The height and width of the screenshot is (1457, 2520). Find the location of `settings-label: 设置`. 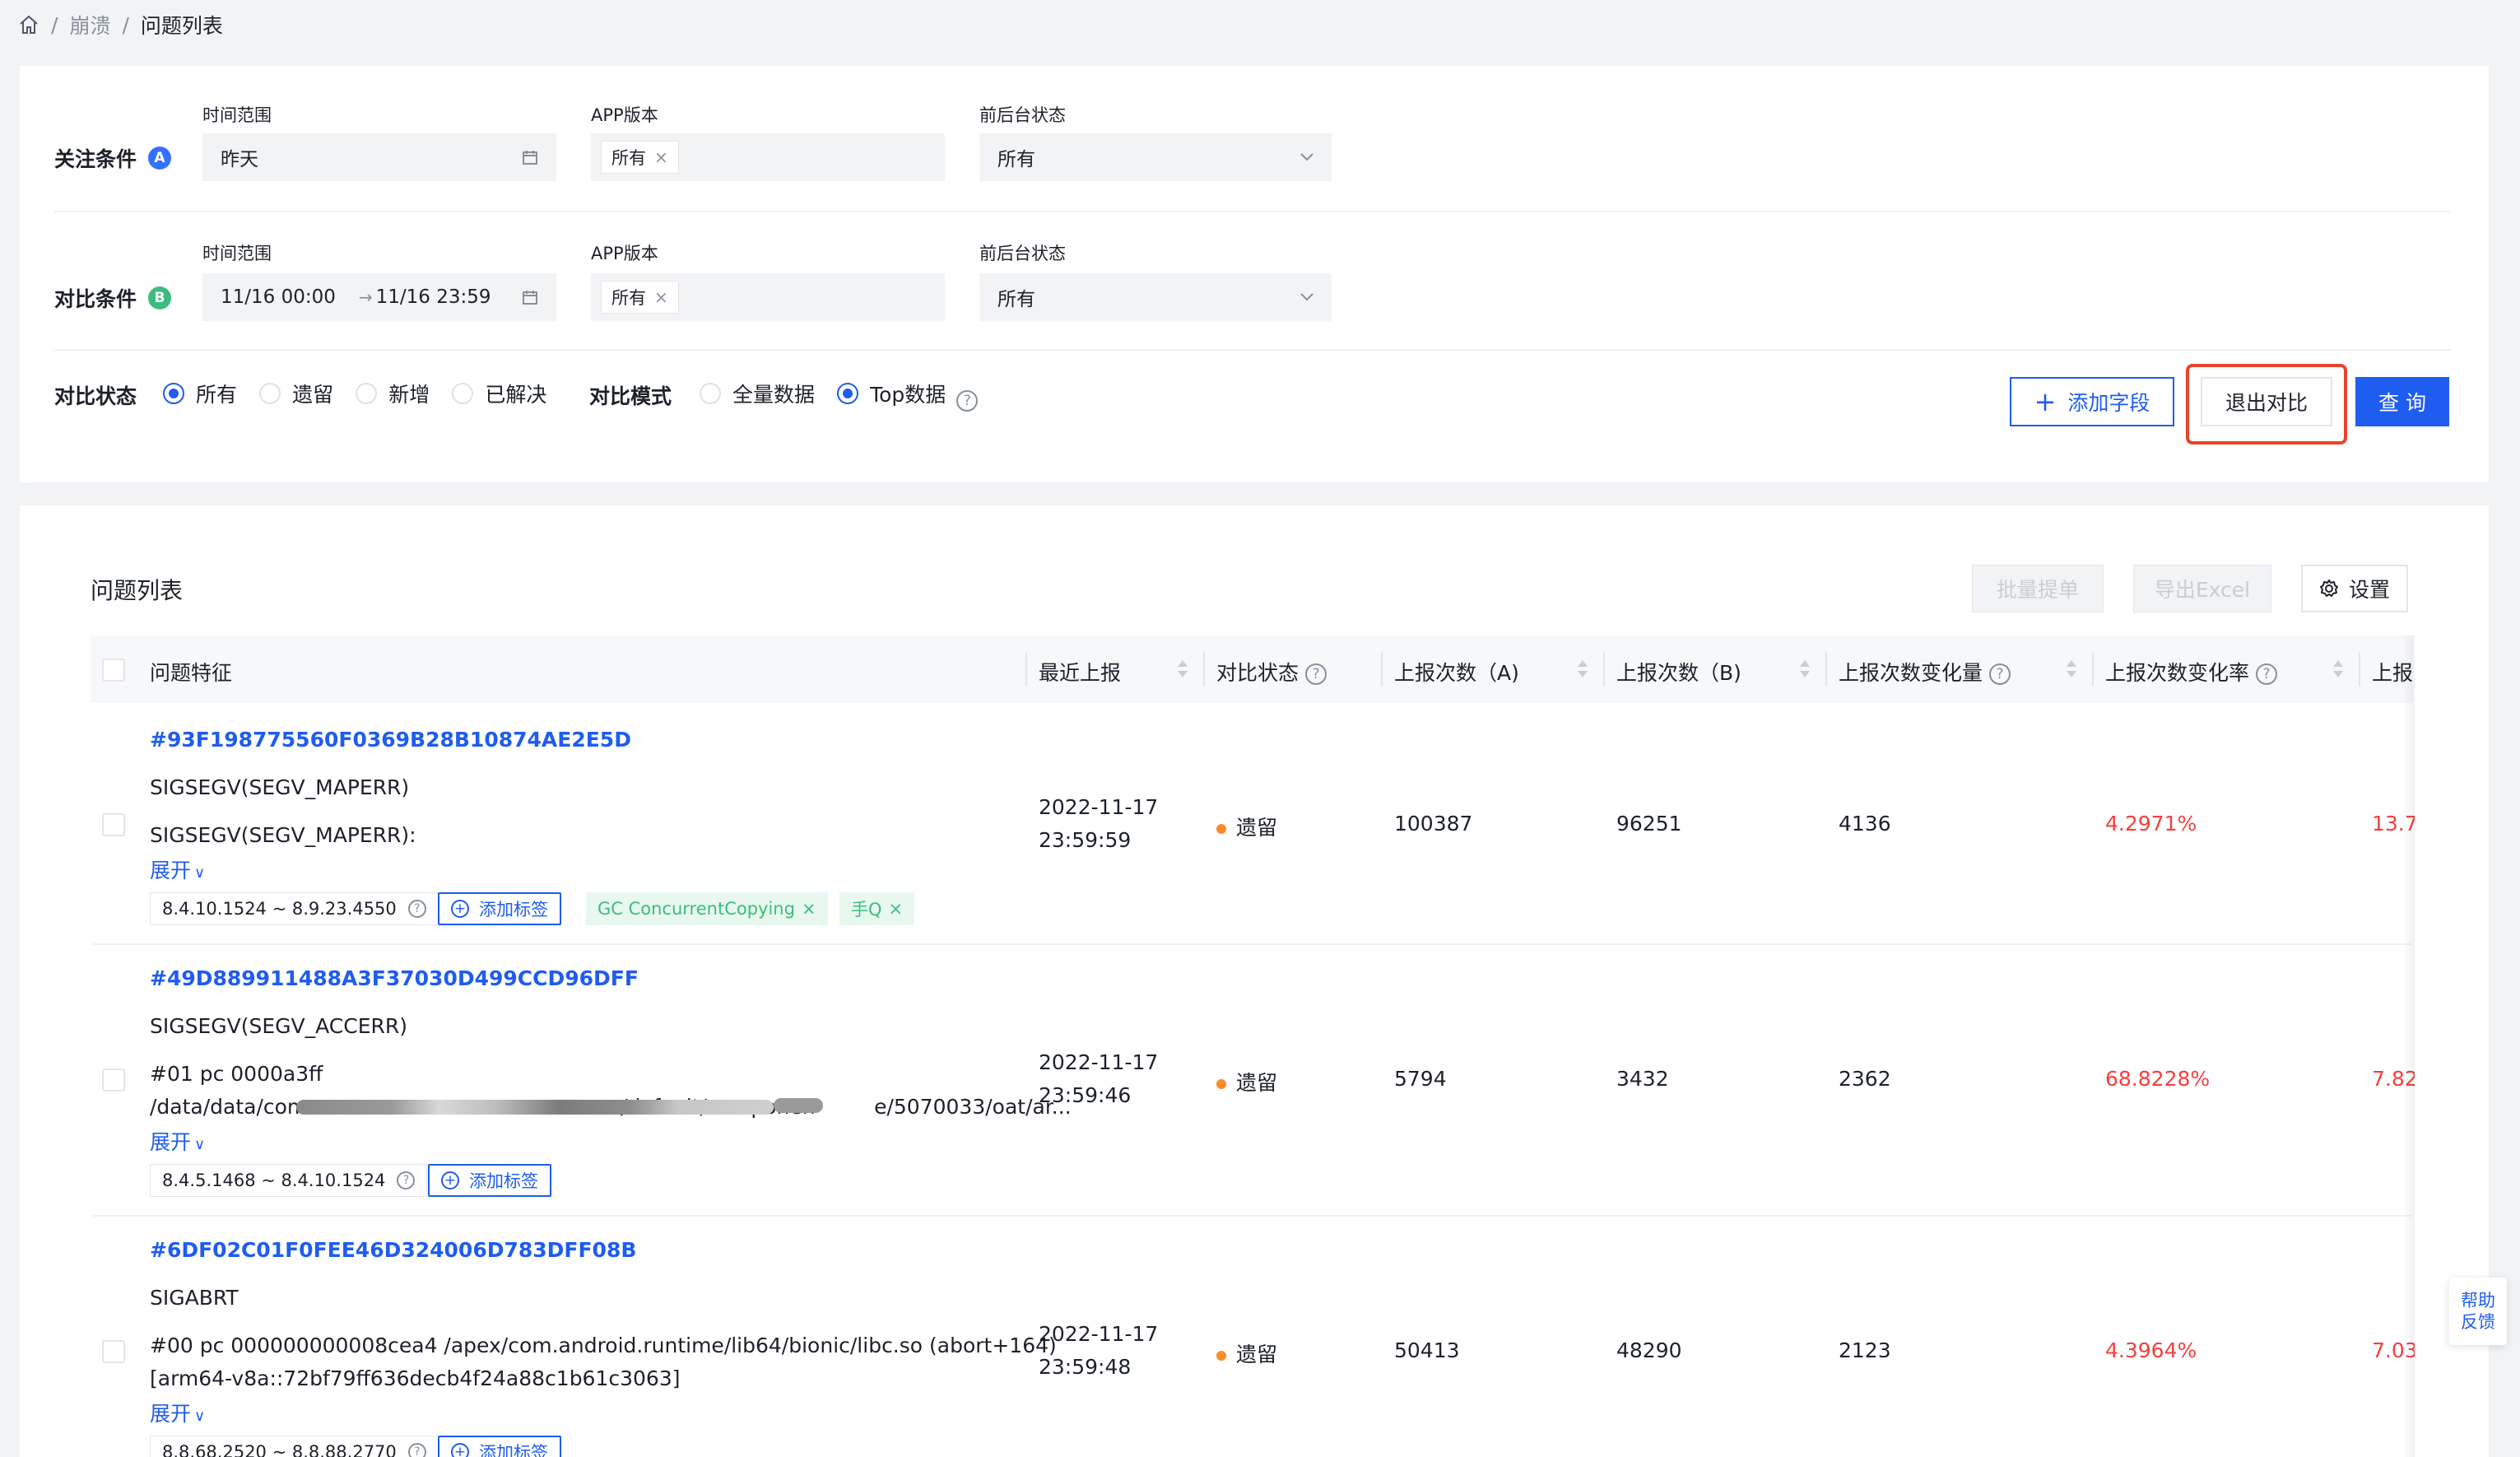

settings-label: 设置 is located at coordinates (2369, 590).